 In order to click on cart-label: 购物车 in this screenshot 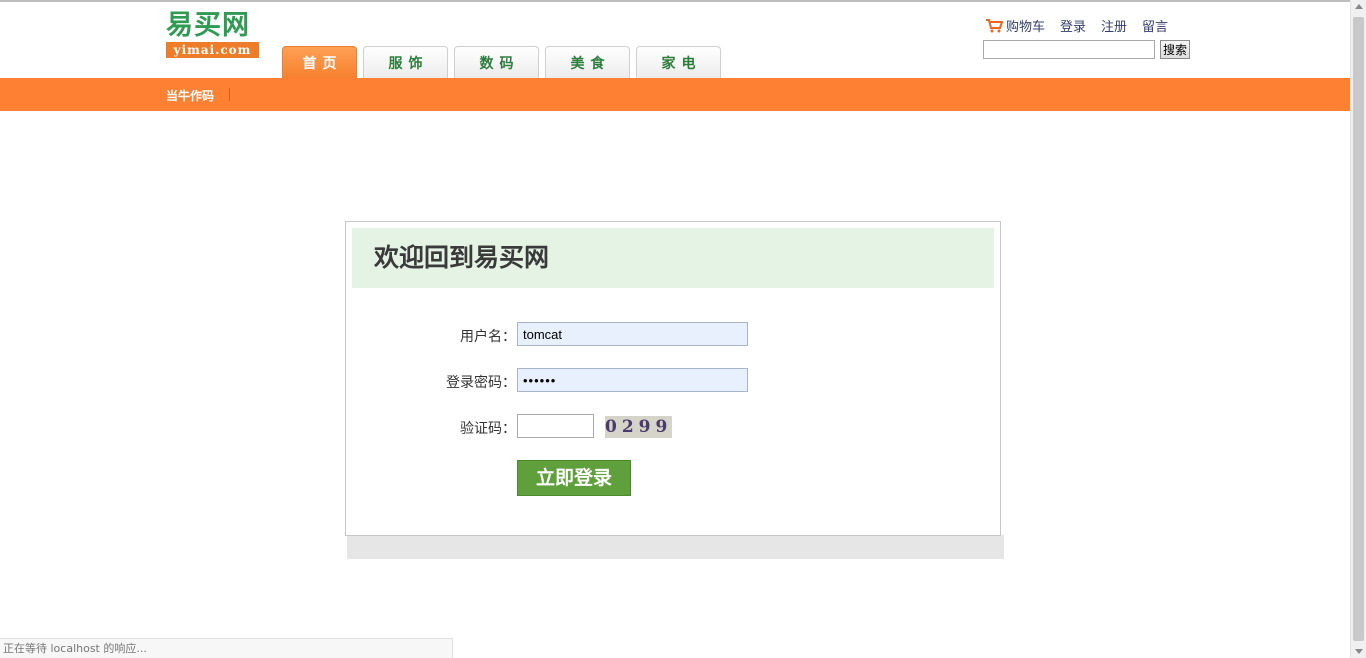, I will do `click(1026, 27)`.